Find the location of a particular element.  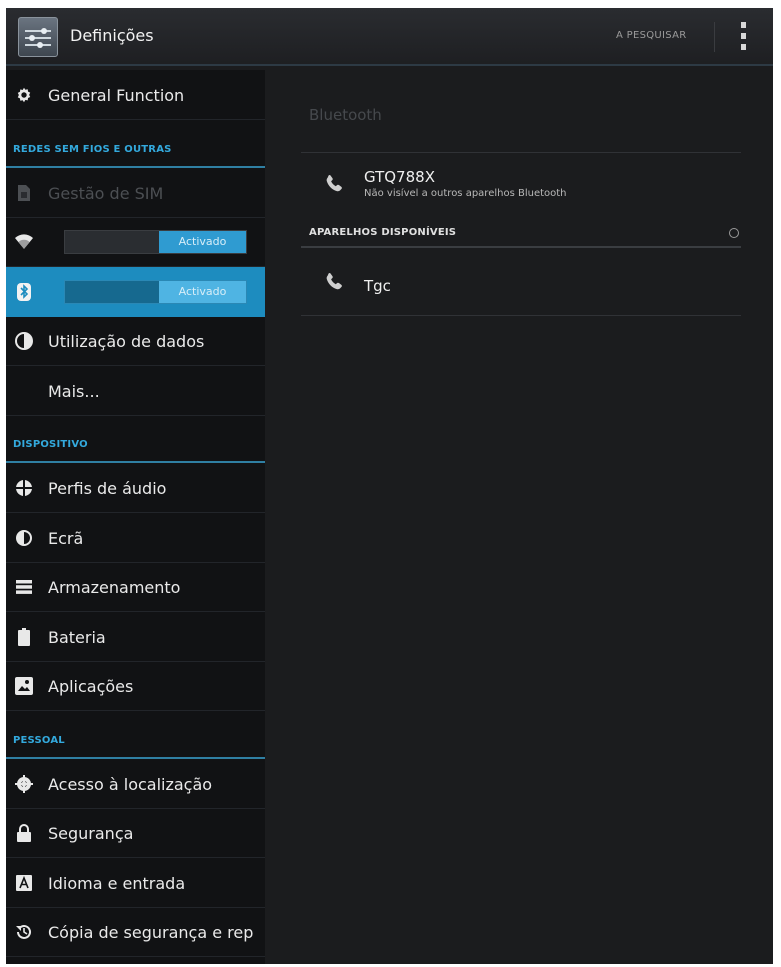

scanning-progress-icon is located at coordinates (734, 233).